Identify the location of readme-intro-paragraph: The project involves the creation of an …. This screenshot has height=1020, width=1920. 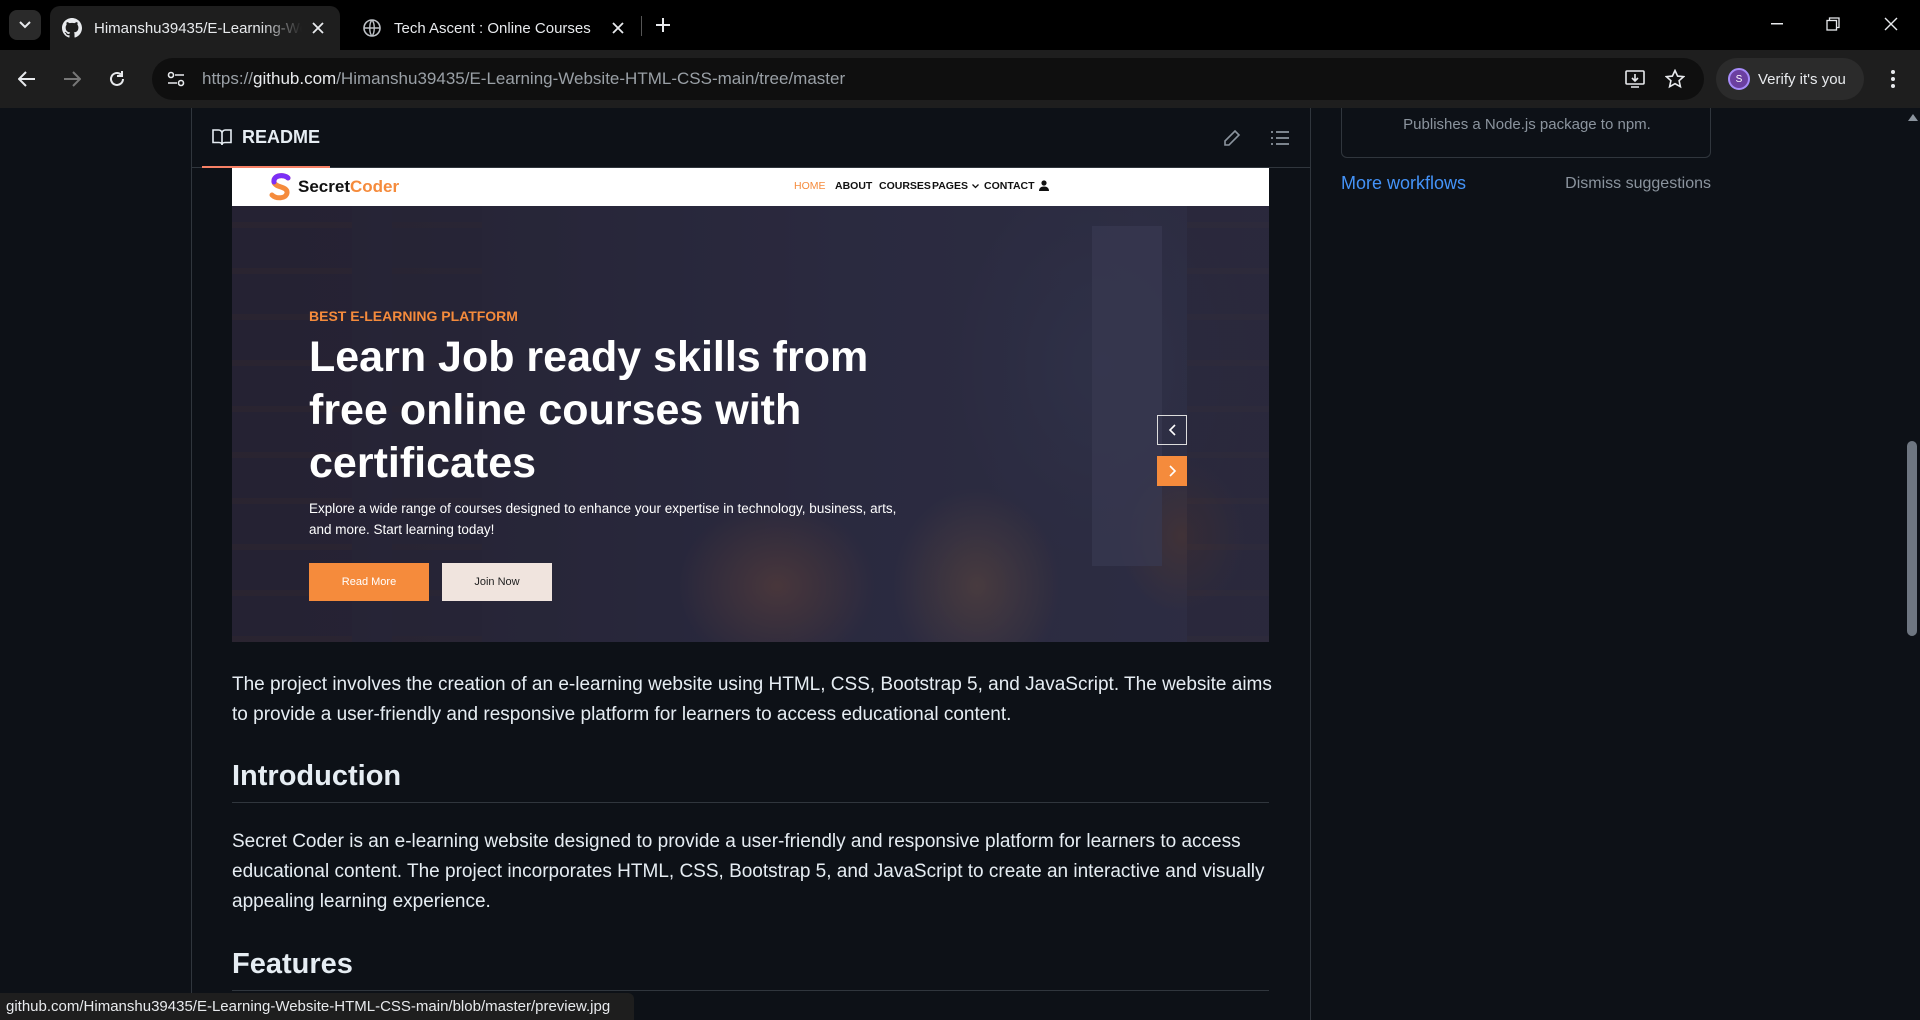
(752, 699).